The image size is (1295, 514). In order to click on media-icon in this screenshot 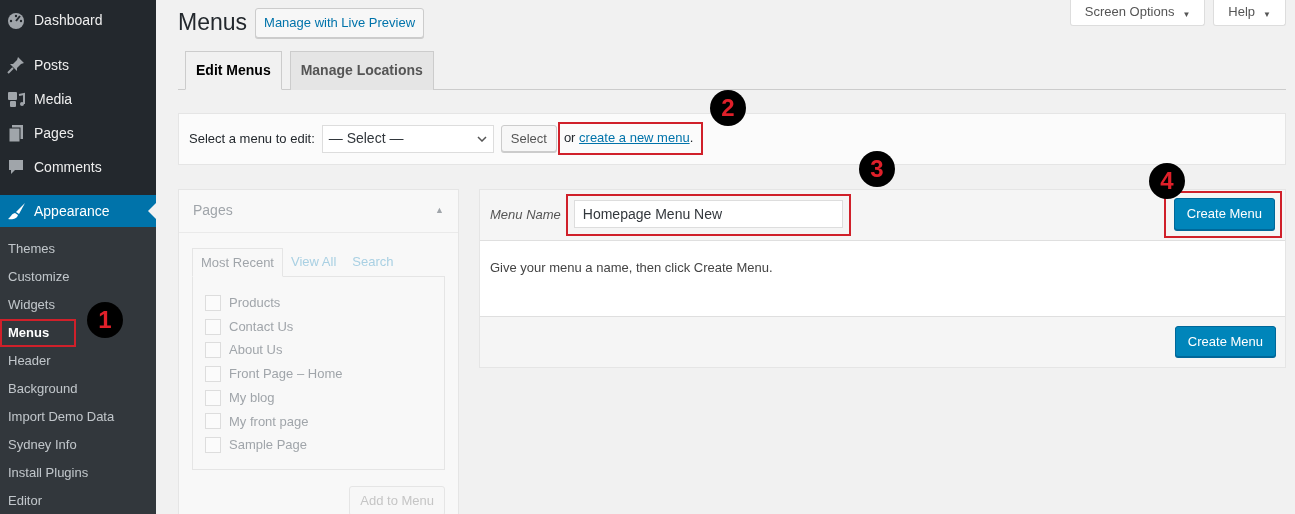, I will do `click(16, 99)`.